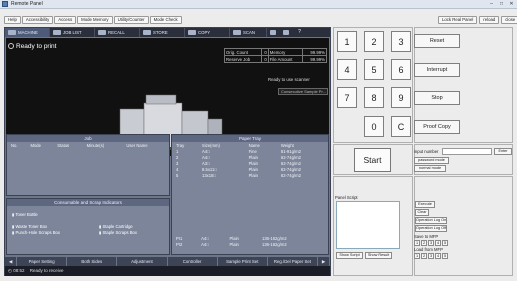 The height and width of the screenshot is (281, 517). What do you see at coordinates (42, 261) in the screenshot?
I see `paper-setting-button: Paper Setting` at bounding box center [42, 261].